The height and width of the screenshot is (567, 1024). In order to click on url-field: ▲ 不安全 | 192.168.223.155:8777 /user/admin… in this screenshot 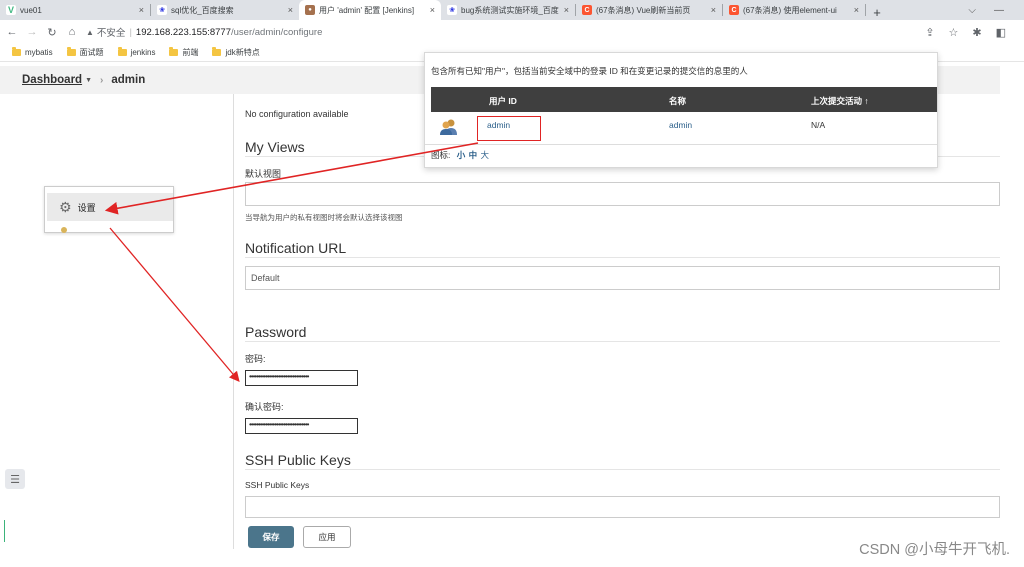, I will do `click(505, 32)`.